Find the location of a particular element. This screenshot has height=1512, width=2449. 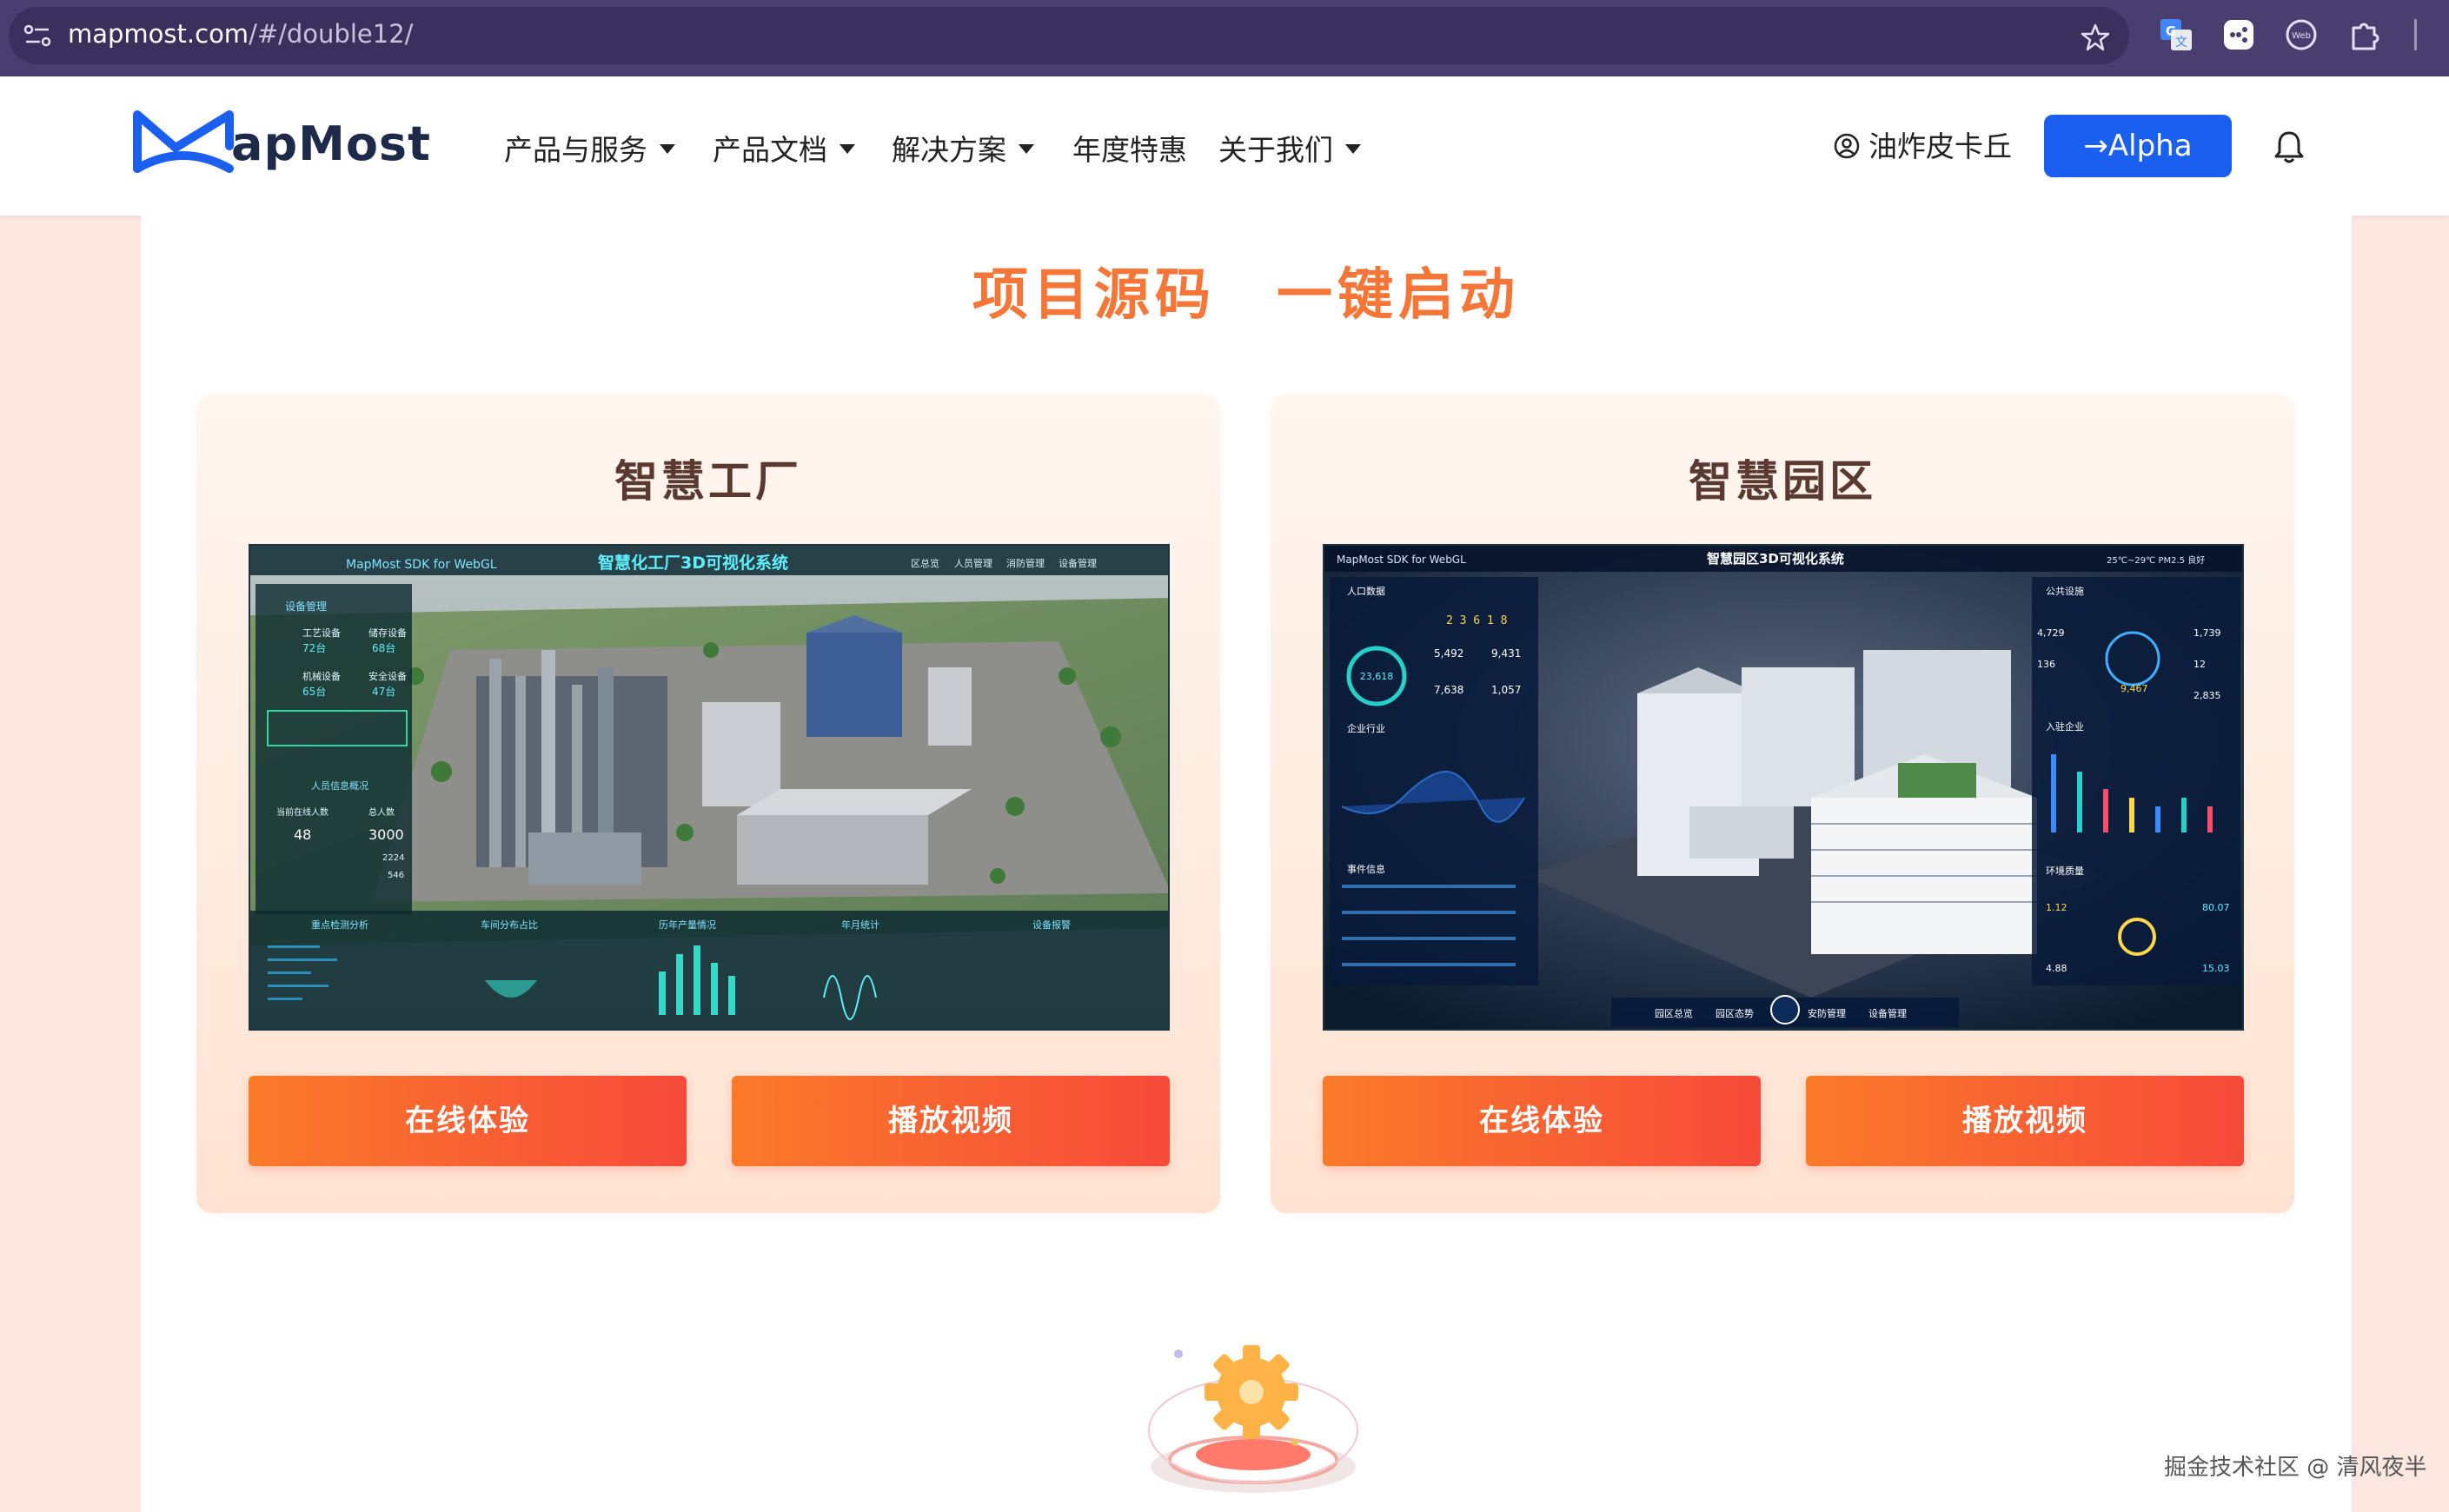

population-value: 9,431 is located at coordinates (1506, 653).